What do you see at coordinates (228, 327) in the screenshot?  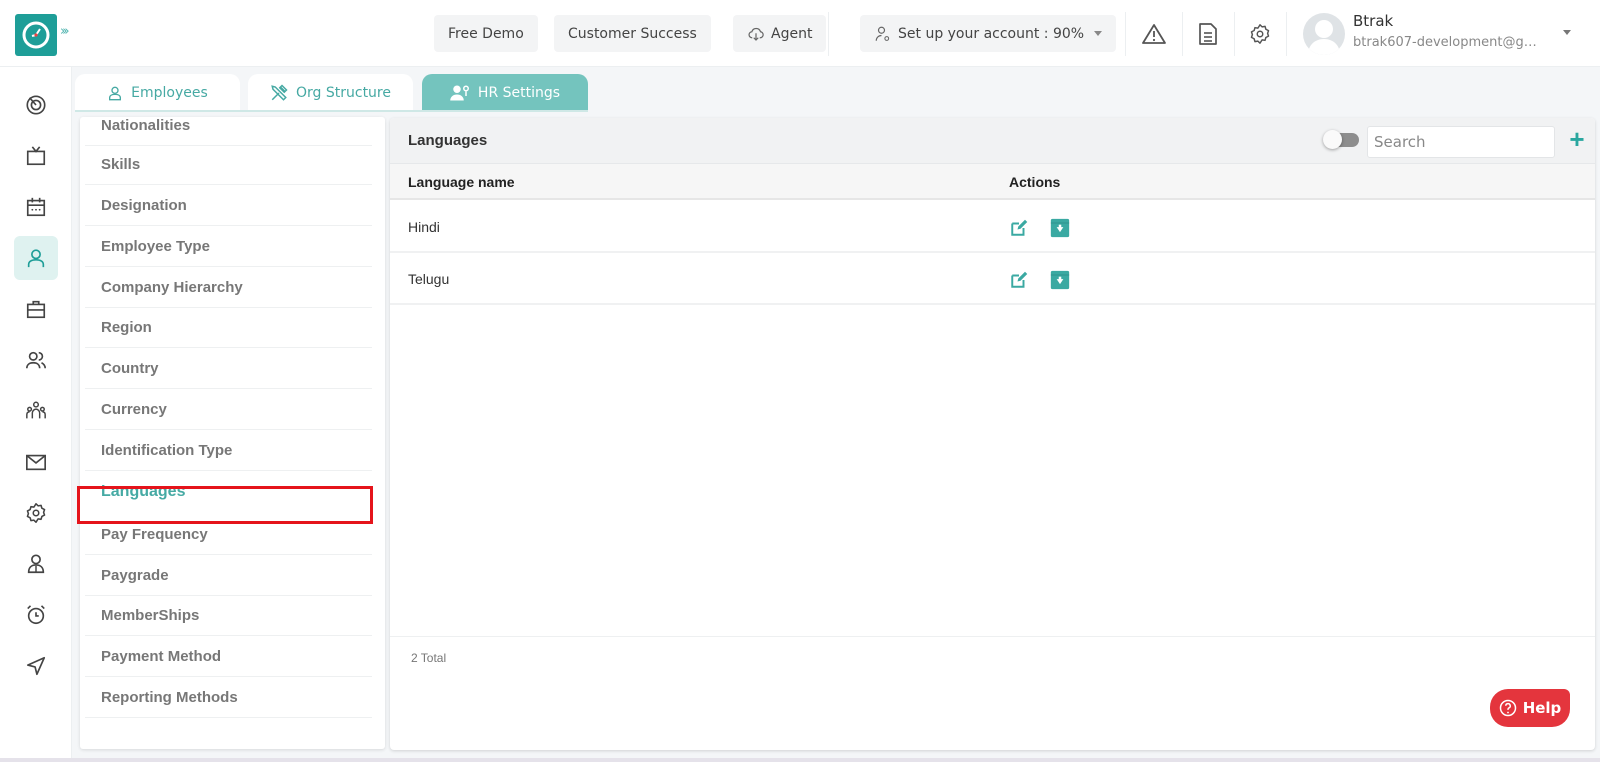 I see `settings-menu-item: Region` at bounding box center [228, 327].